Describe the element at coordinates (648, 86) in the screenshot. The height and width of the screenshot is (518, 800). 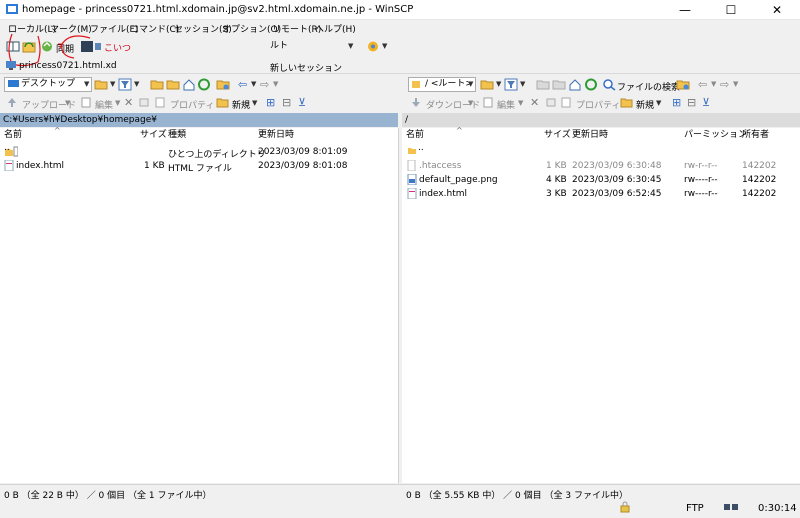
I see `find-files-button: ファイルの検索` at that location.